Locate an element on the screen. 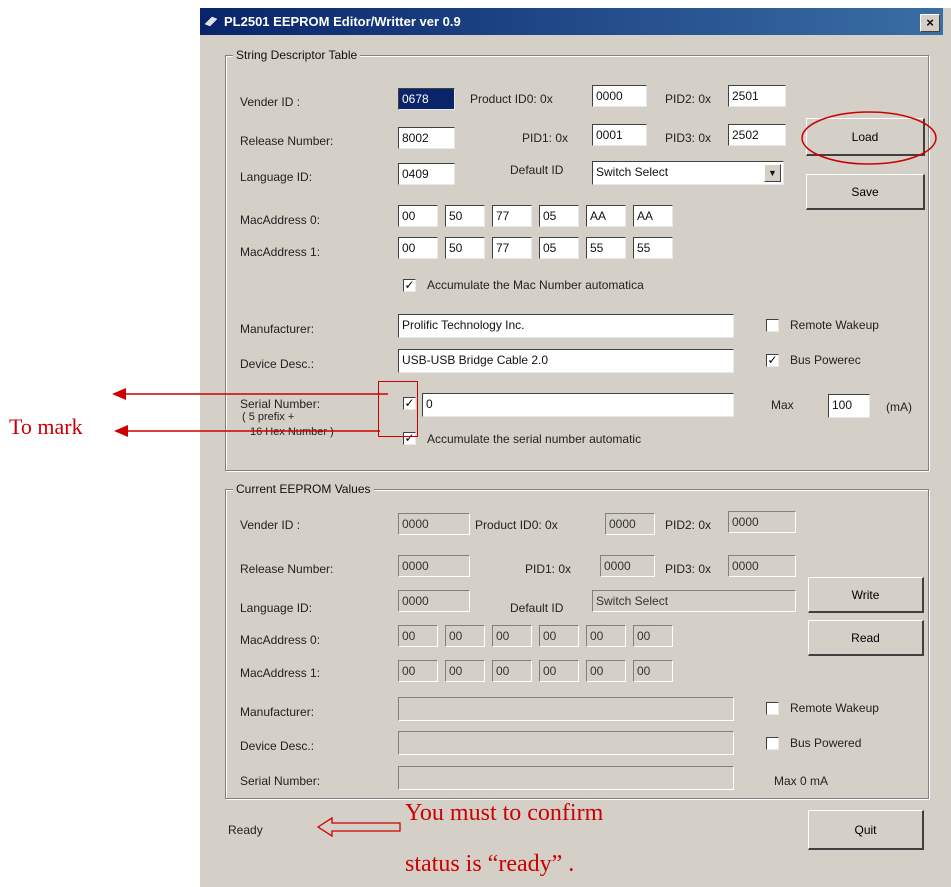  max-current-input: 100 is located at coordinates (849, 406).